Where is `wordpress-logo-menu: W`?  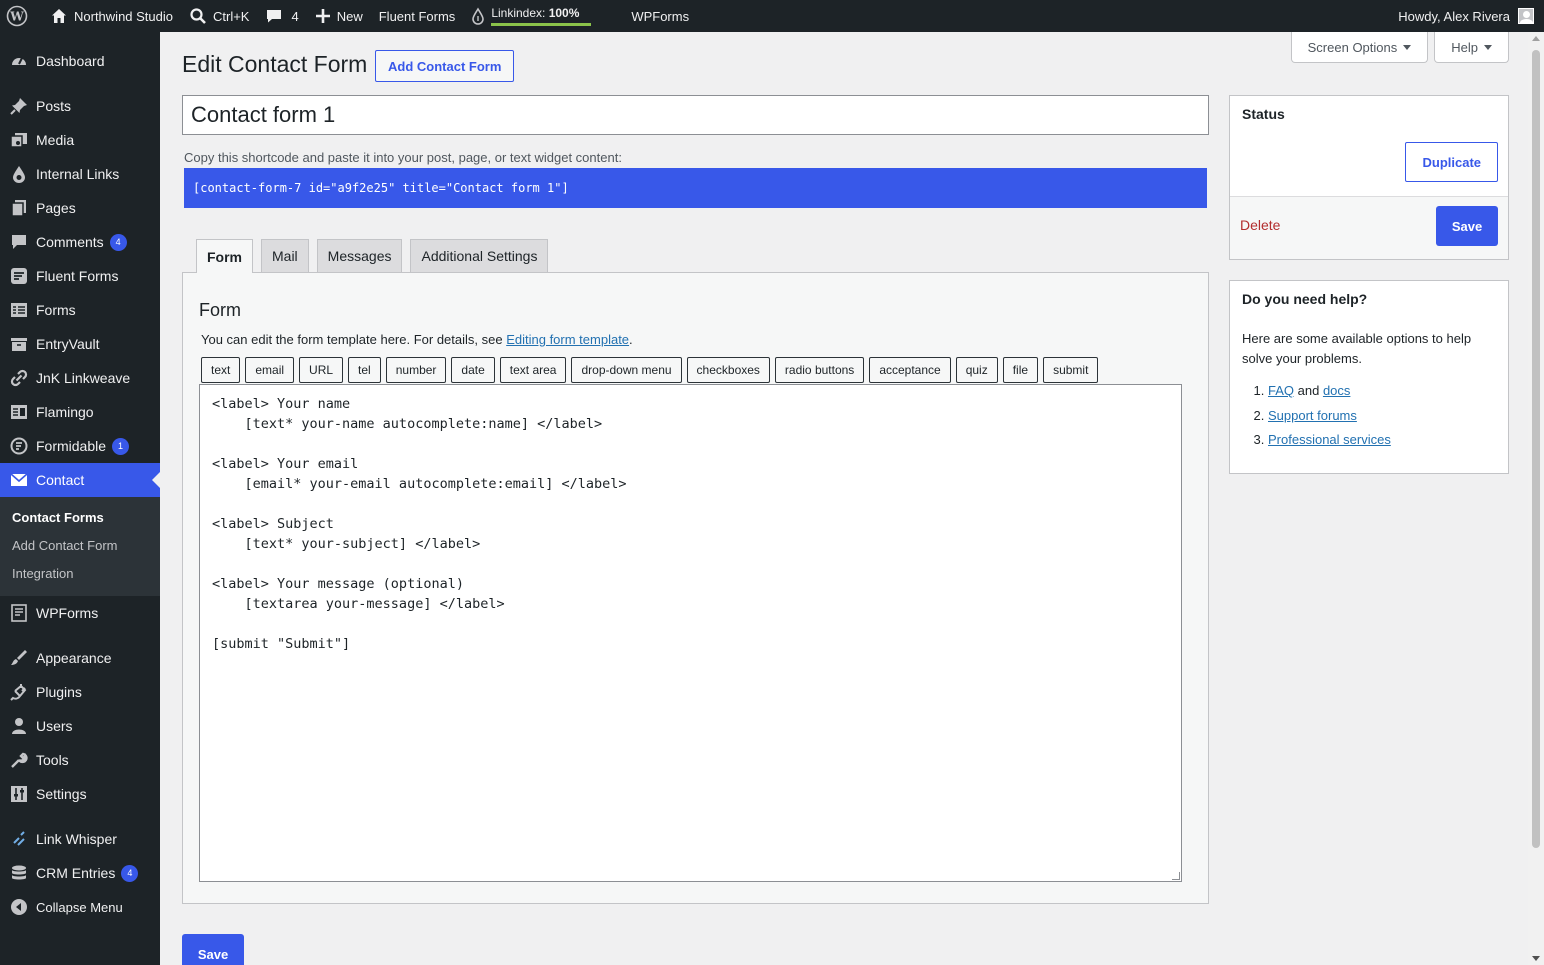
wordpress-logo-menu: W is located at coordinates (21, 16).